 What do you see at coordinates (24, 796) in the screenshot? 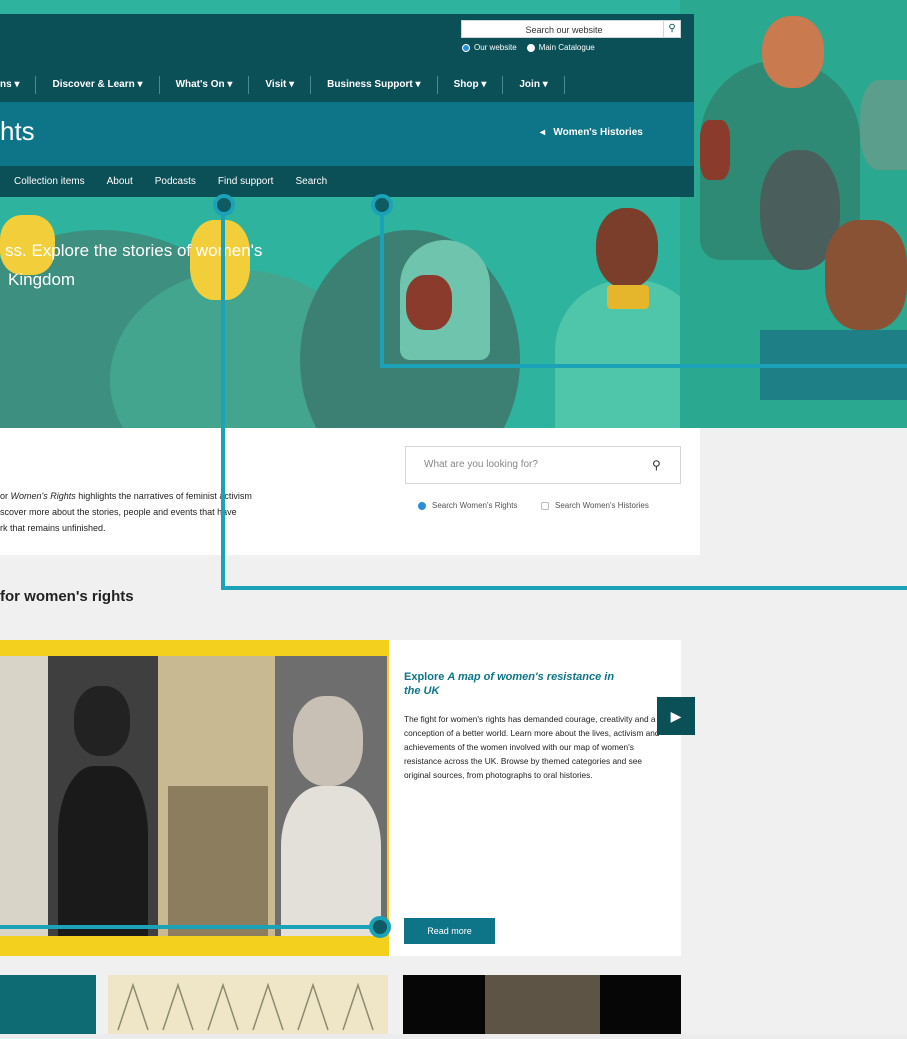
I see `poster-photo` at bounding box center [24, 796].